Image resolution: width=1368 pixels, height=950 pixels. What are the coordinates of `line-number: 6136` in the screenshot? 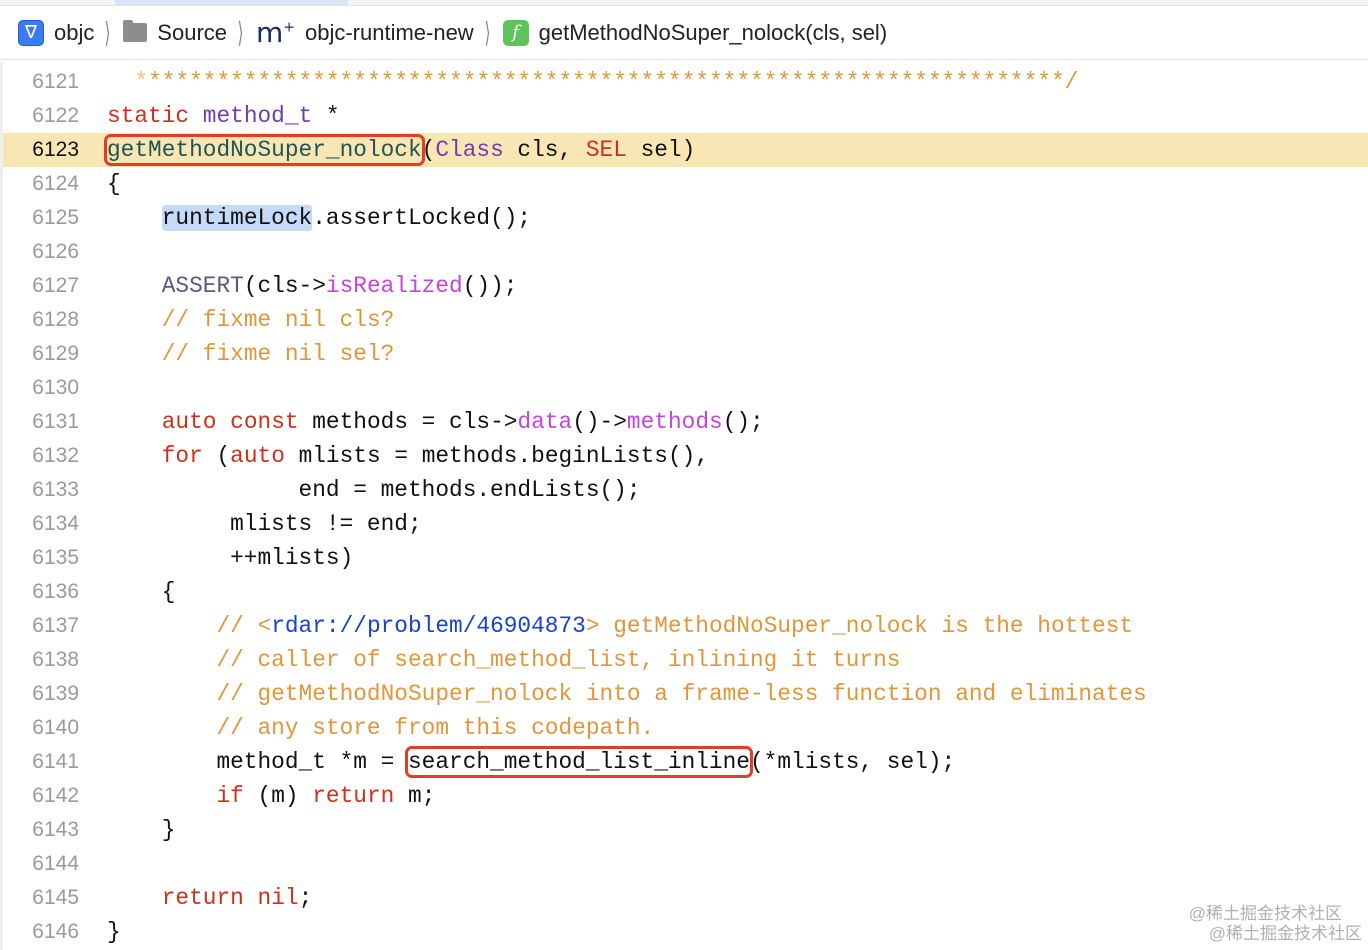 It's located at (41, 592).